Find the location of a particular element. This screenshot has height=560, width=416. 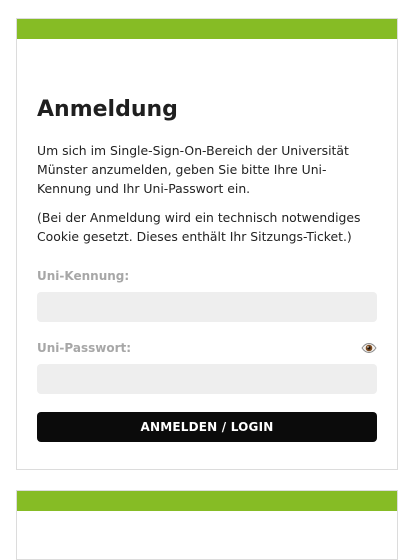

card-top-bar is located at coordinates (207, 29).